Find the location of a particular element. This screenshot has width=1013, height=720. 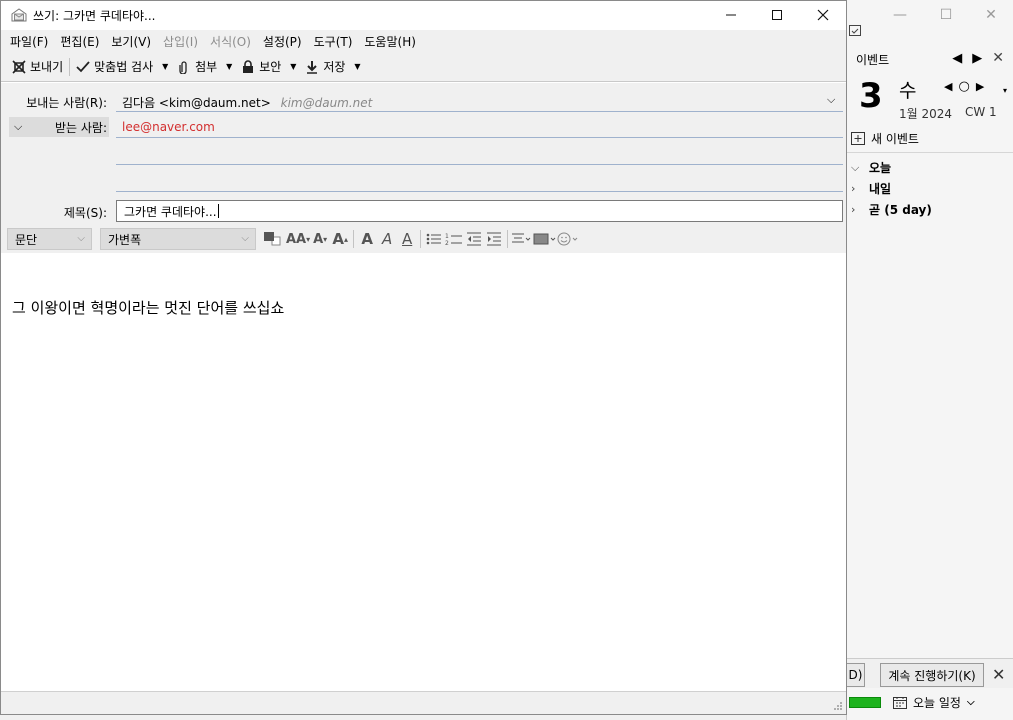

larger-font-icon: A ▴ is located at coordinates (340, 239).